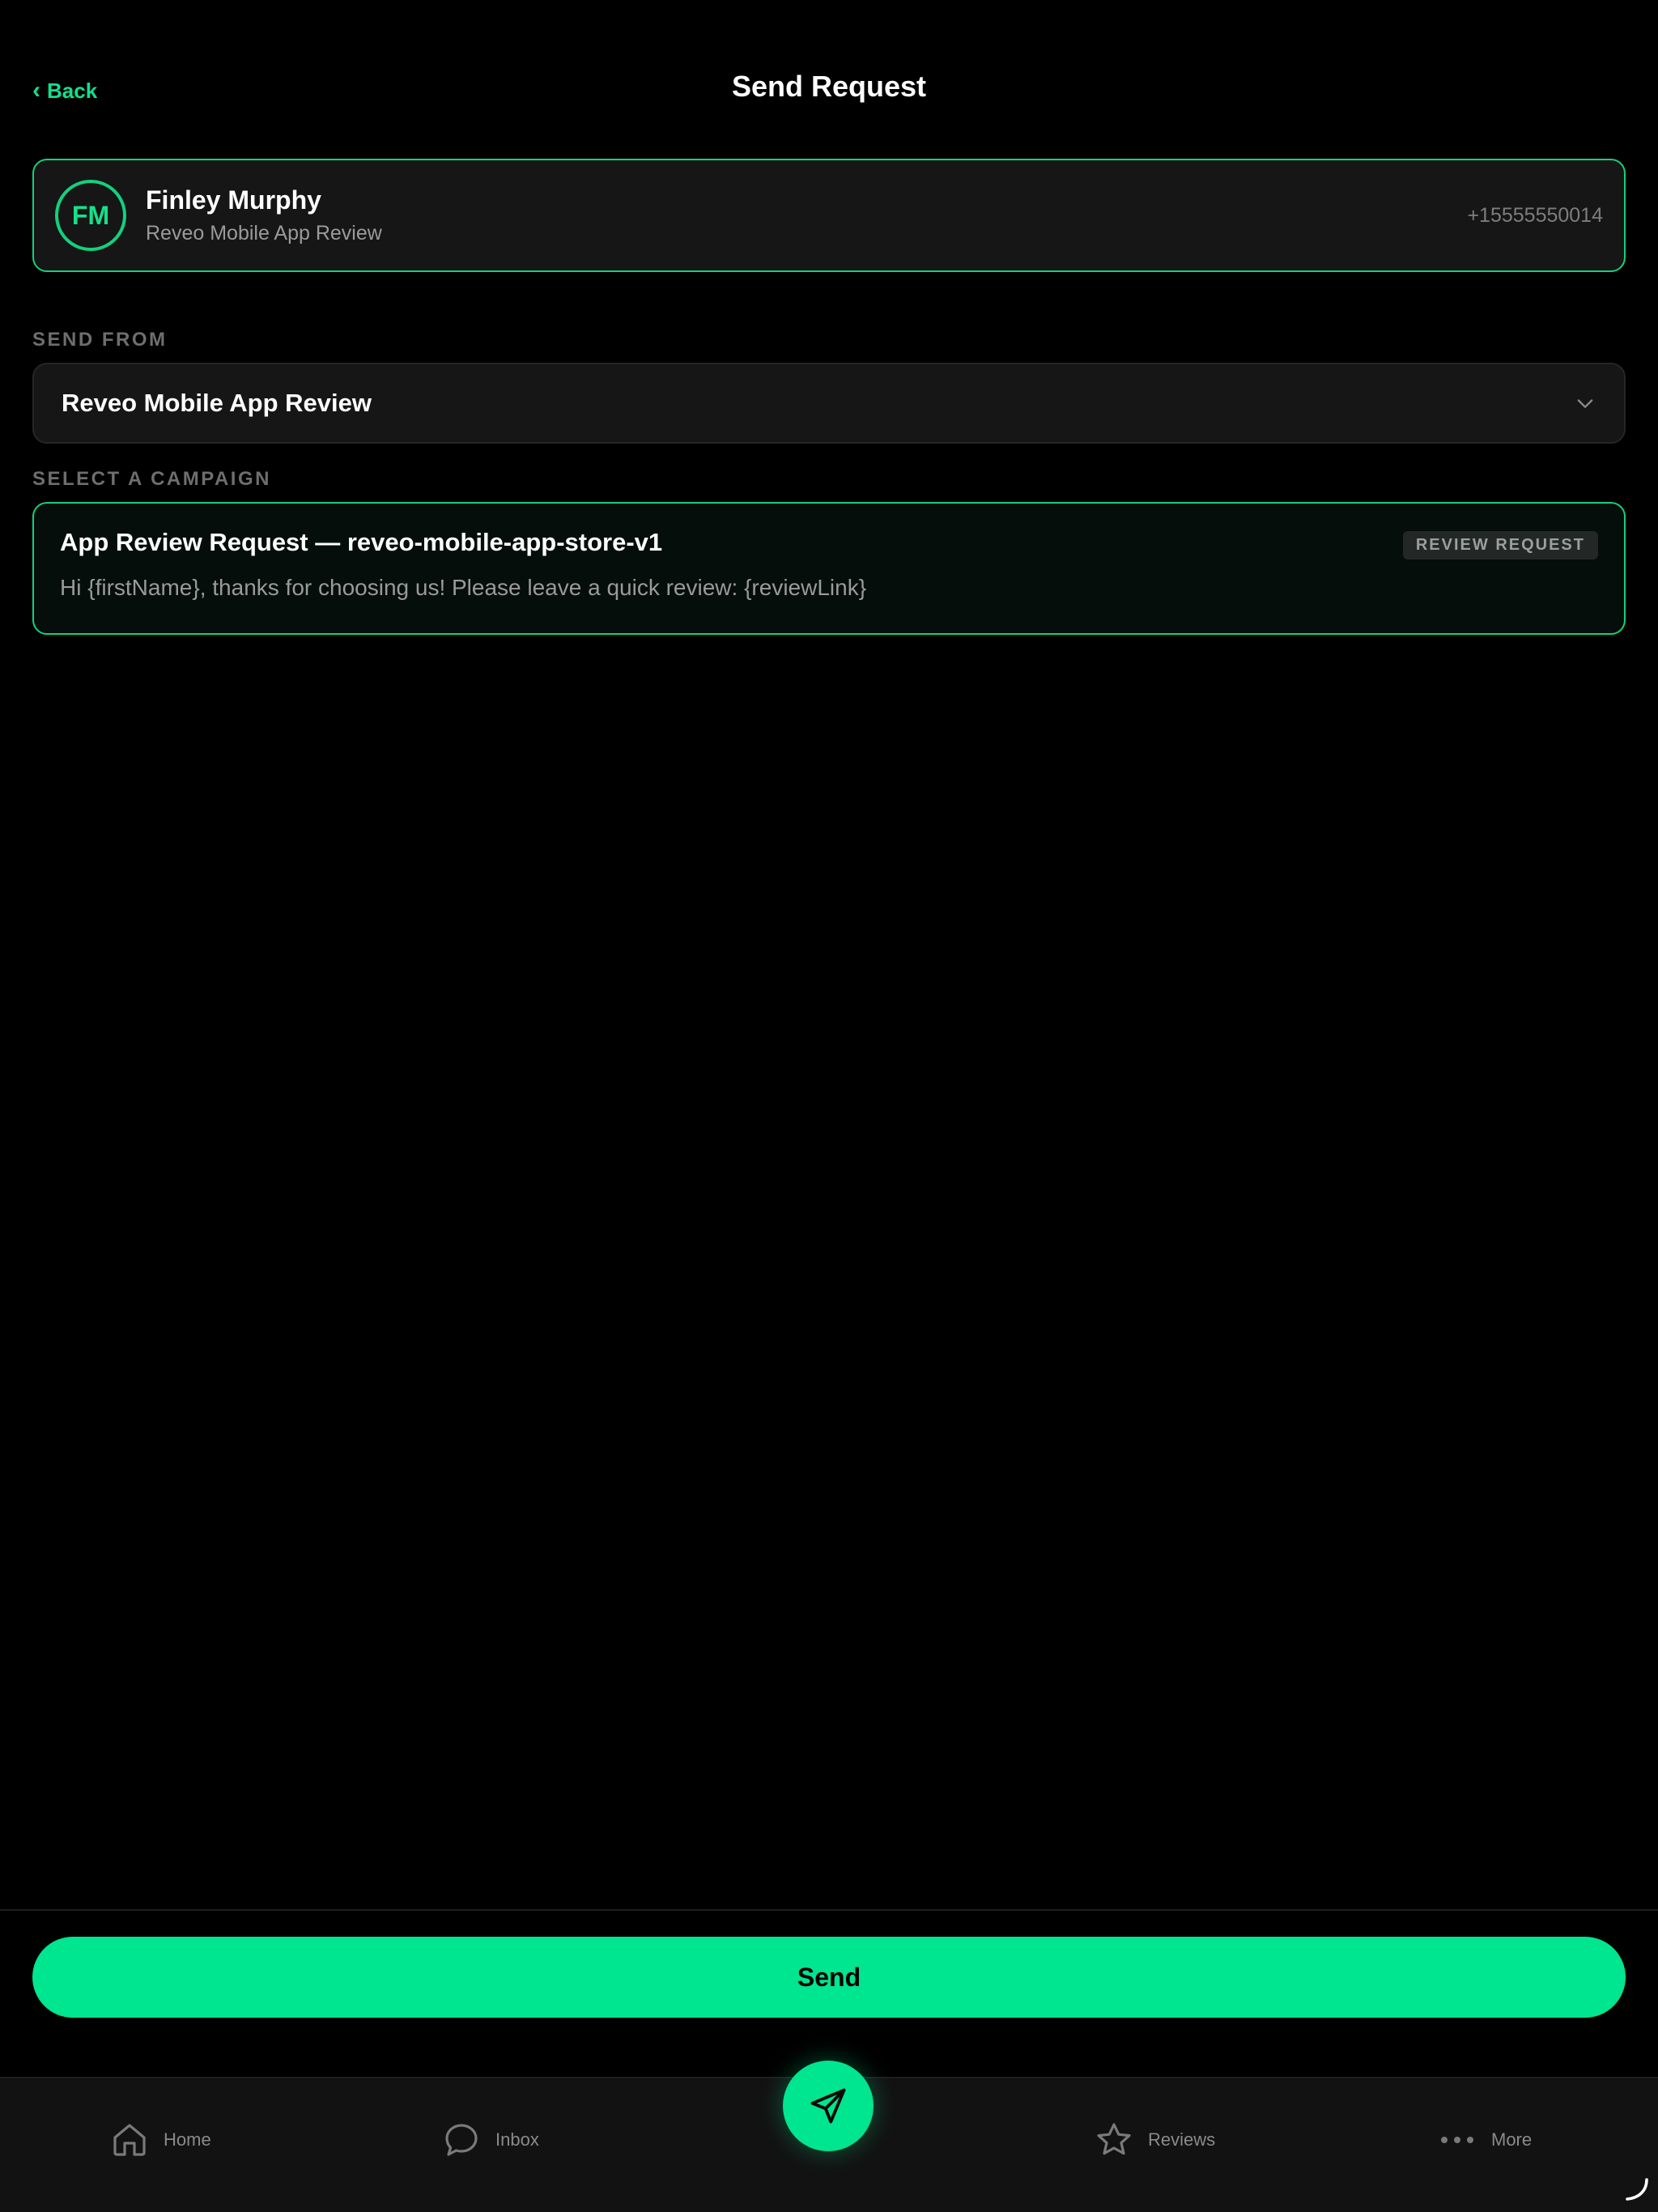  What do you see at coordinates (1637, 2189) in the screenshot?
I see `resize-handle-icon` at bounding box center [1637, 2189].